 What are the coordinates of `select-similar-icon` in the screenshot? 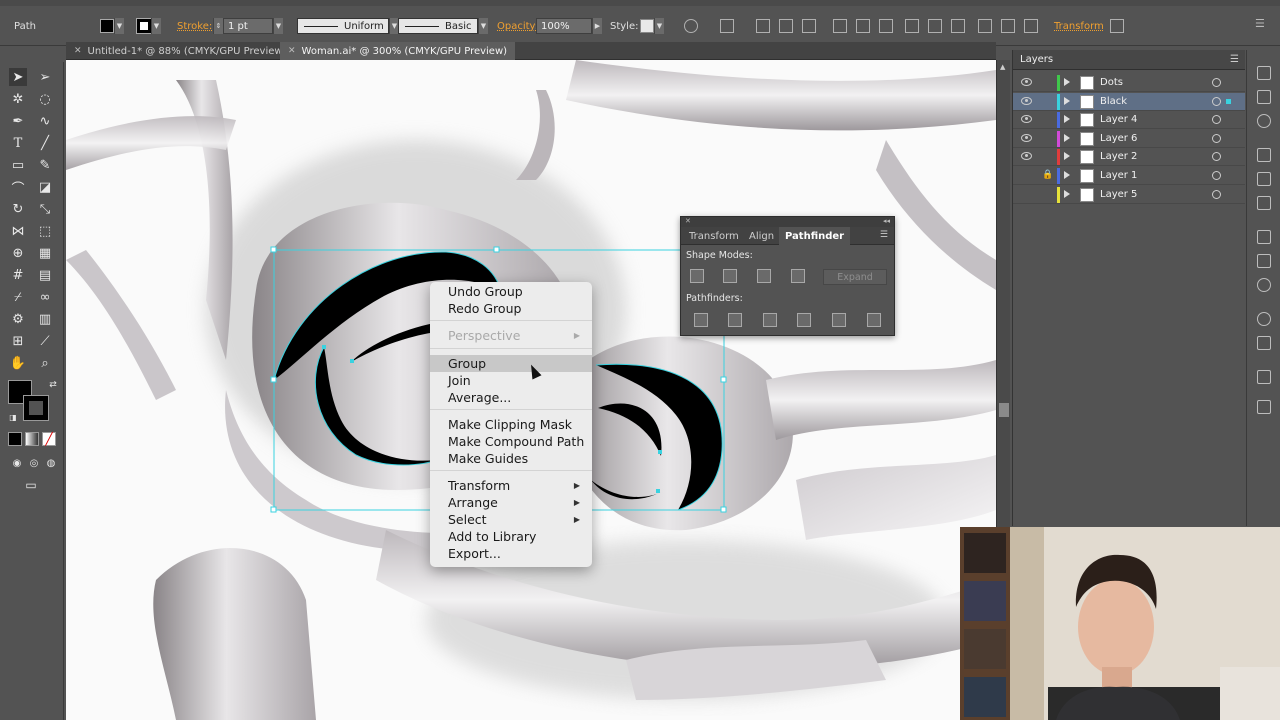 It's located at (727, 26).